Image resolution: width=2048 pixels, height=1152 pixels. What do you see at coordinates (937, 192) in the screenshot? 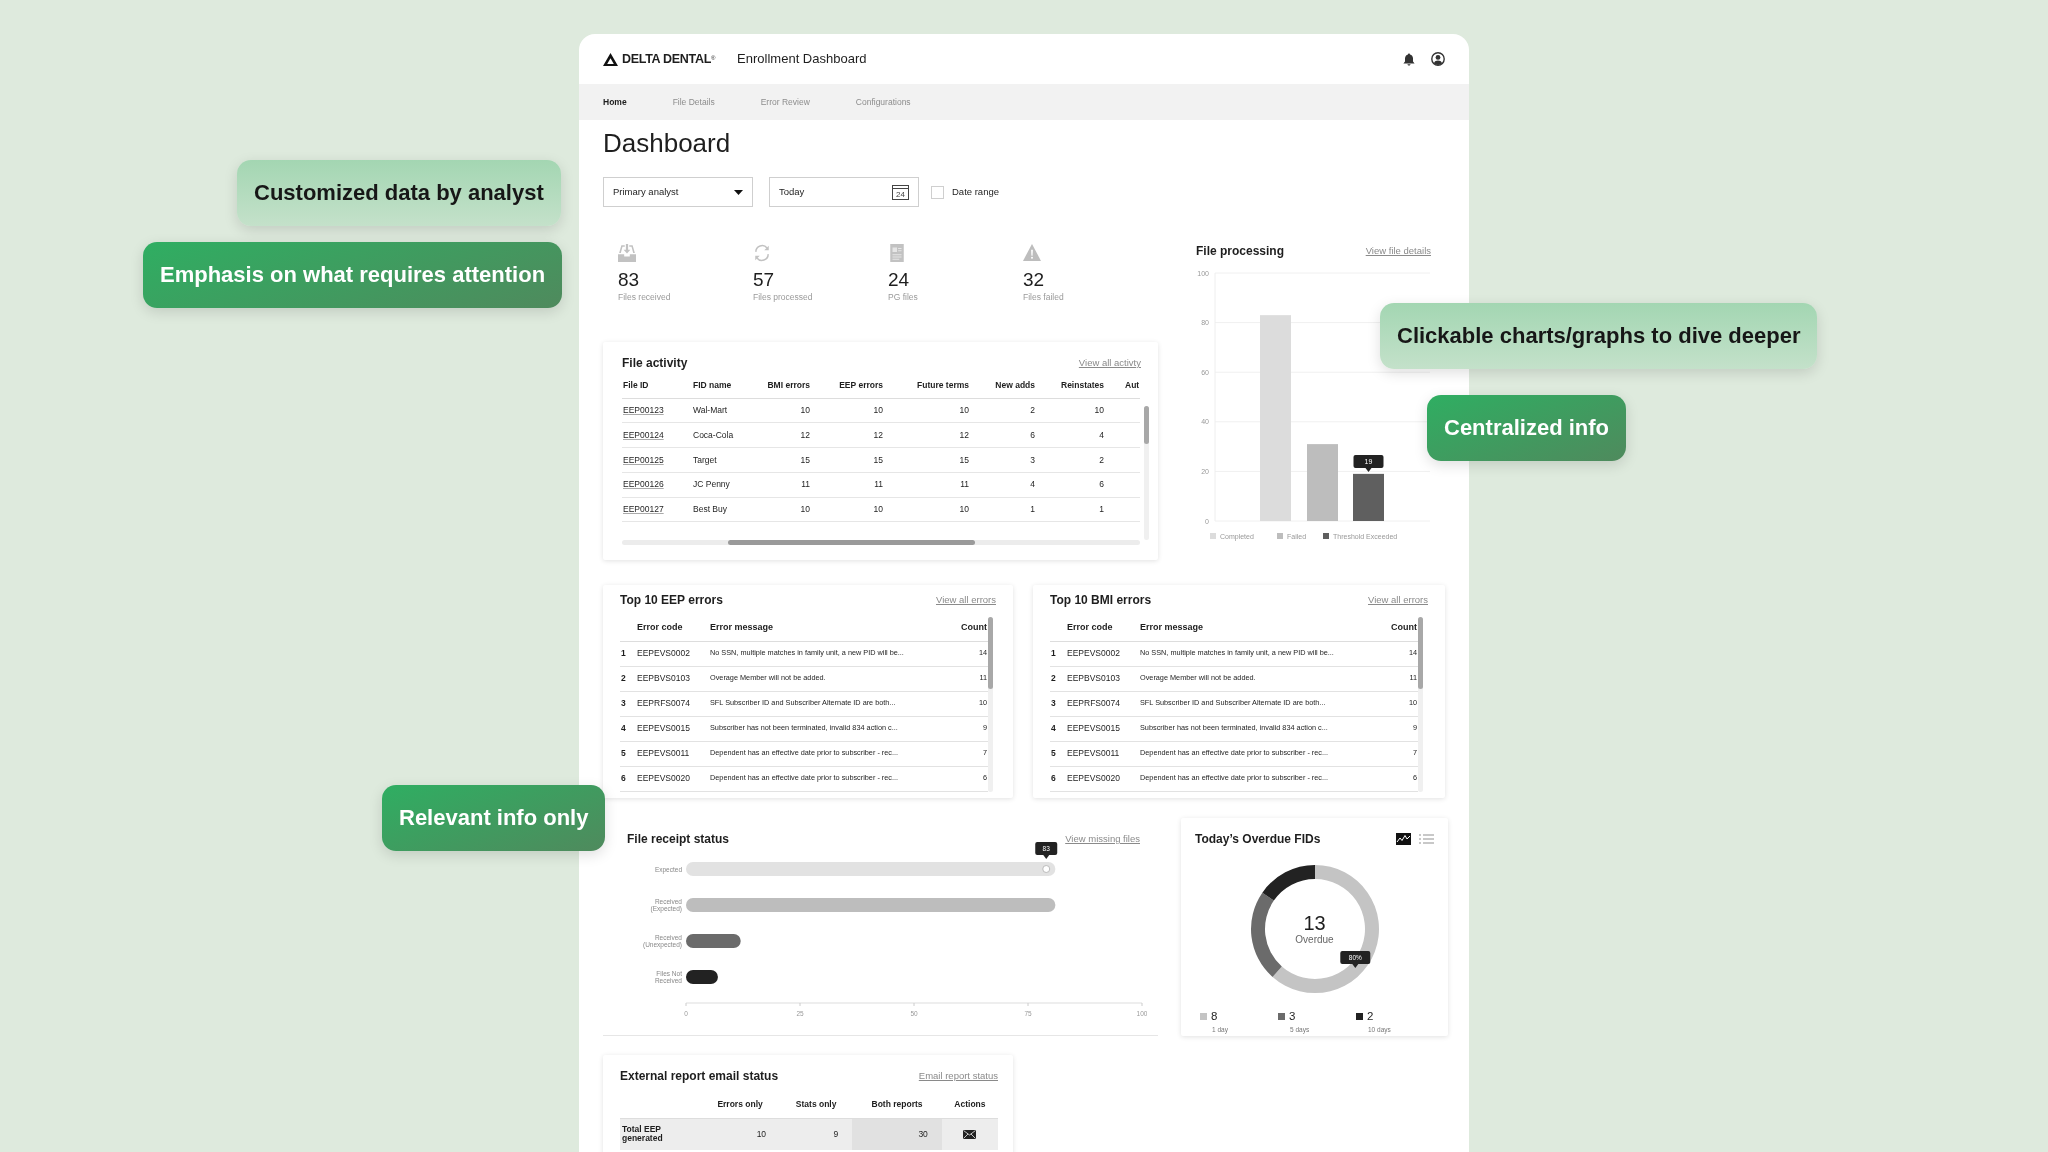
I see `checkbox` at bounding box center [937, 192].